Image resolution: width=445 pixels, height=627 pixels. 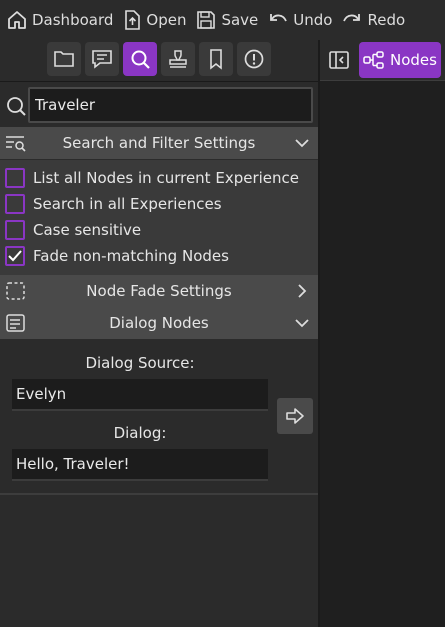 I want to click on dialog-text-value: Hello, Traveler!, so click(x=73, y=464).